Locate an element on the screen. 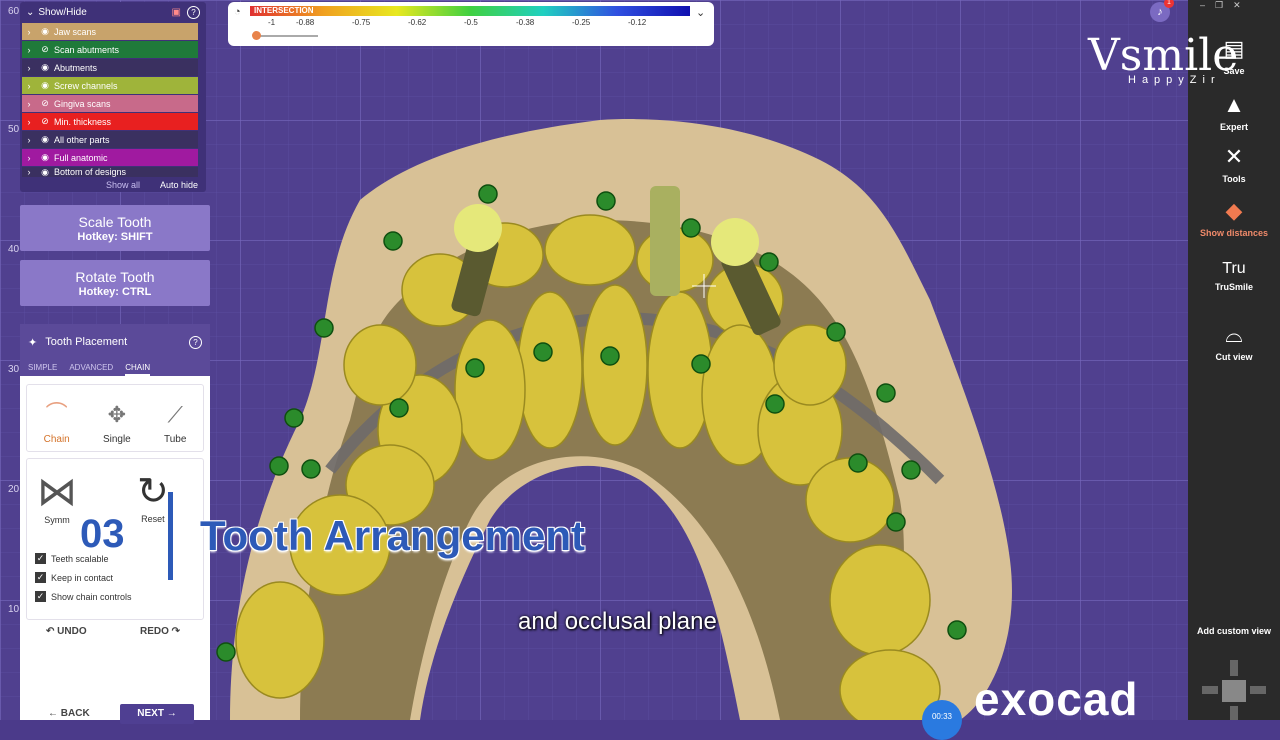  colorbar-tick: -1 is located at coordinates (272, 22).